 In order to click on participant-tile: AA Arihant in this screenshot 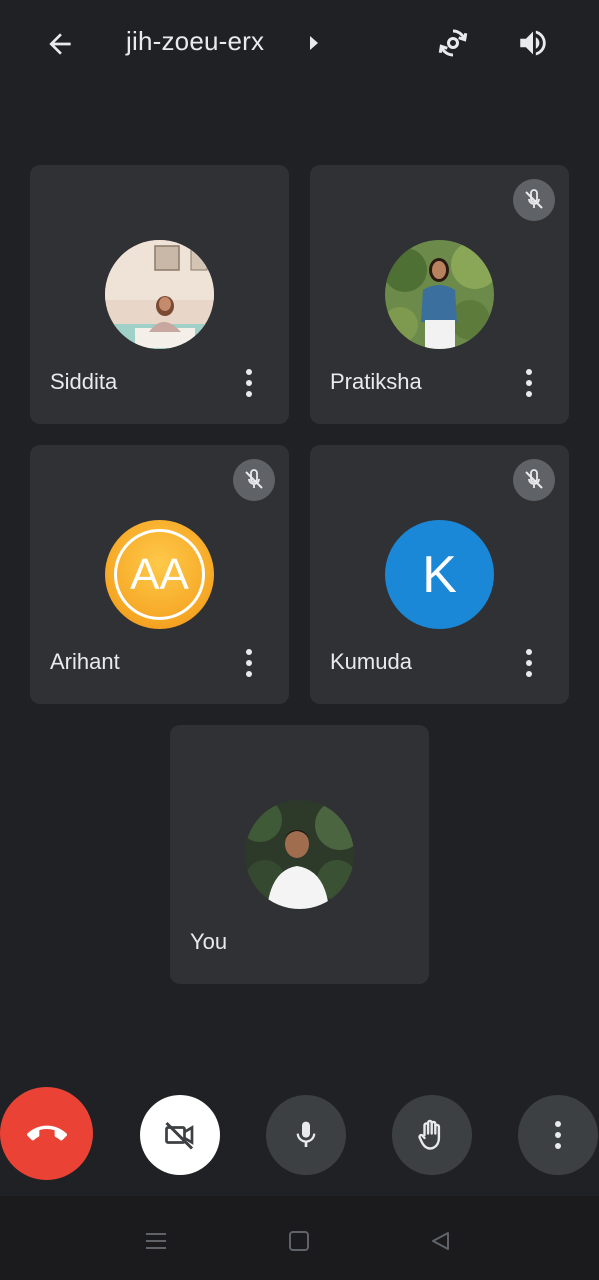, I will do `click(159, 574)`.